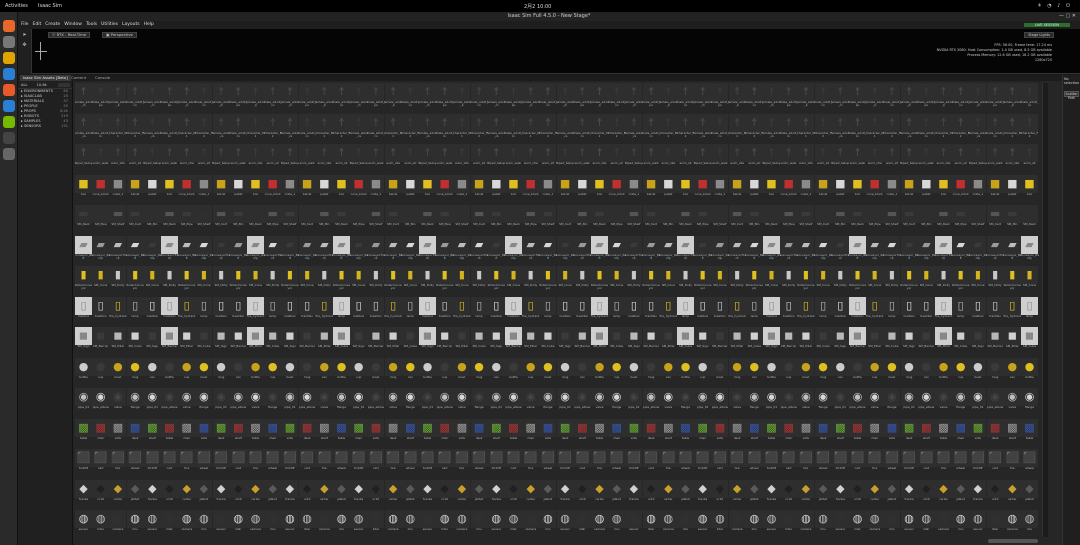 This screenshot has width=1080, height=545. What do you see at coordinates (273, 219) in the screenshot?
I see `asset-tile: ▬ SM_Pipe` at bounding box center [273, 219].